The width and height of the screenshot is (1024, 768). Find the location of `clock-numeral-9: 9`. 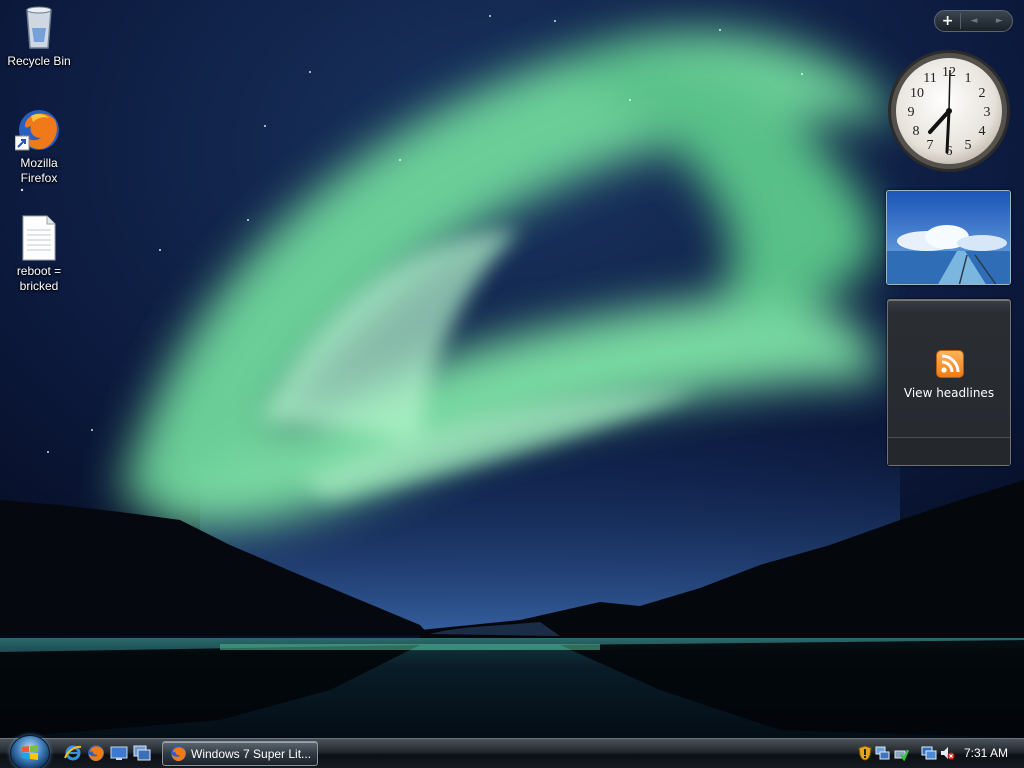

clock-numeral-9: 9 is located at coordinates (911, 112).